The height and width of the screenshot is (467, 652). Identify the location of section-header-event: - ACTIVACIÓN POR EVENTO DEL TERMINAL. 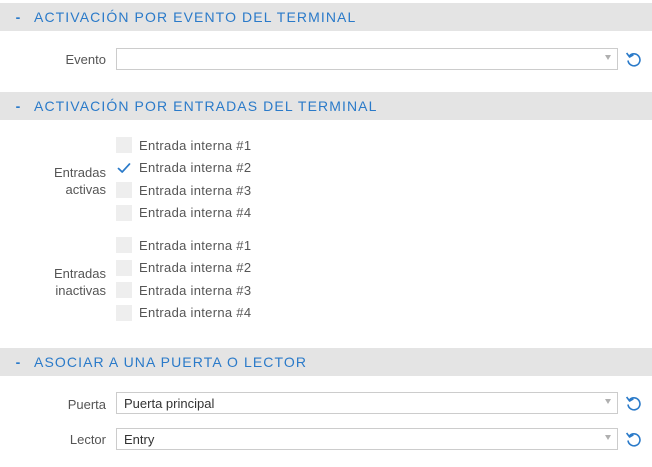
(326, 17).